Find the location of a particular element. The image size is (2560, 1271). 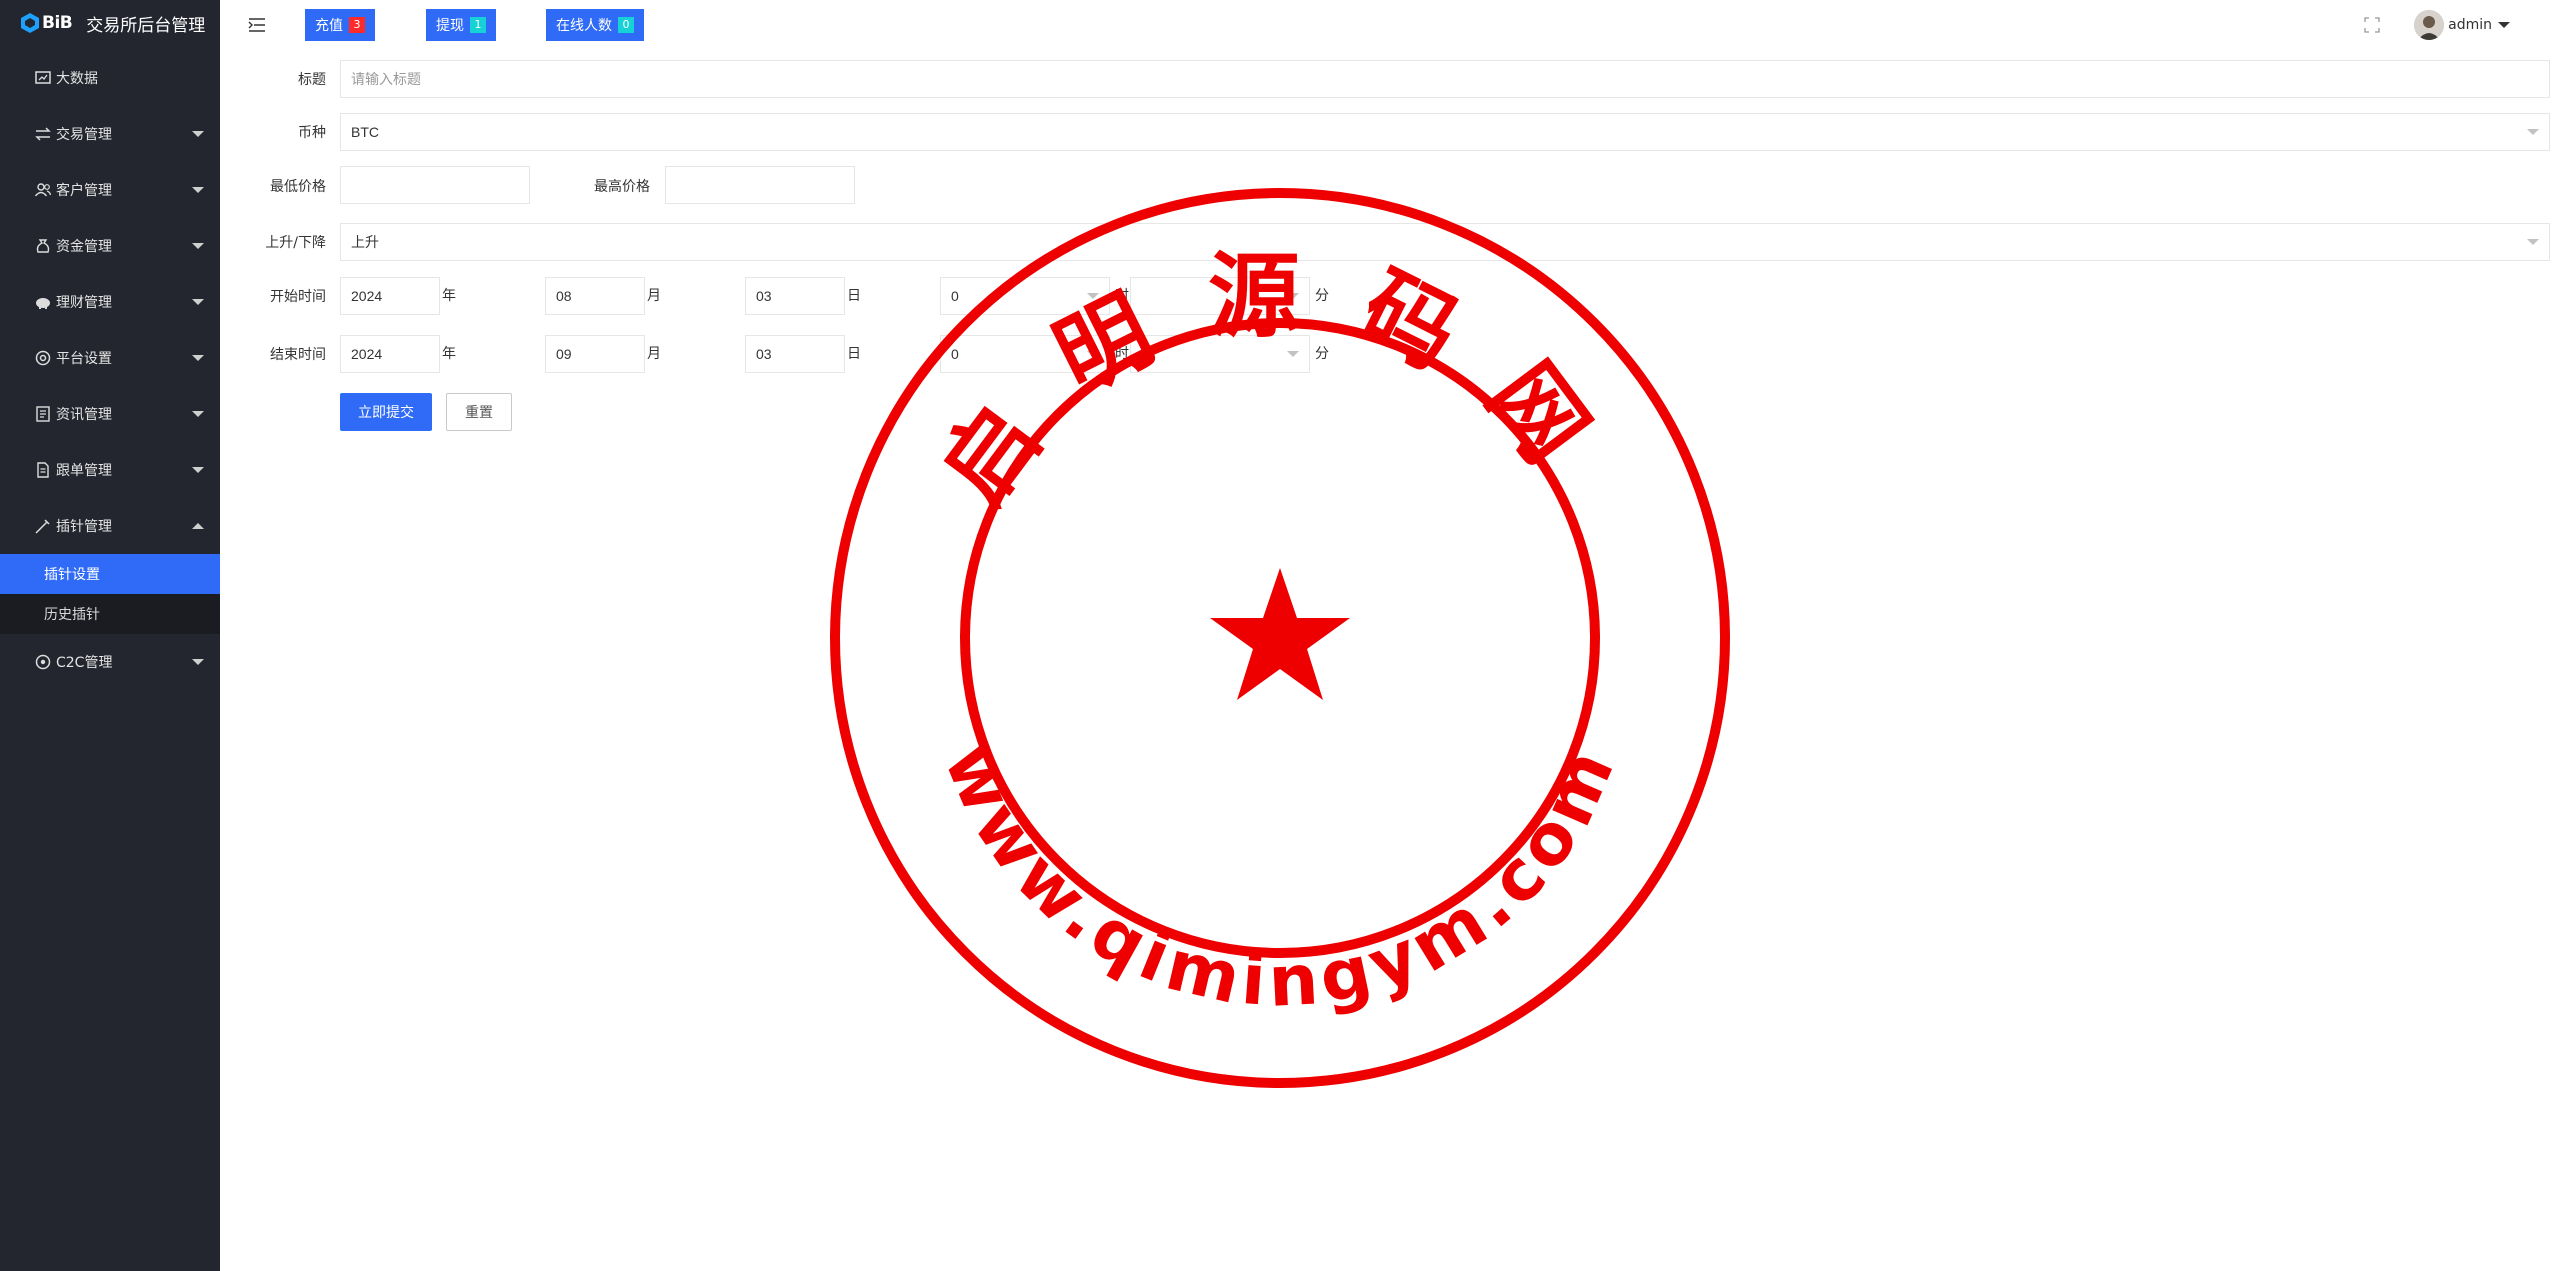

submit-button: 立即提交 is located at coordinates (386, 412).